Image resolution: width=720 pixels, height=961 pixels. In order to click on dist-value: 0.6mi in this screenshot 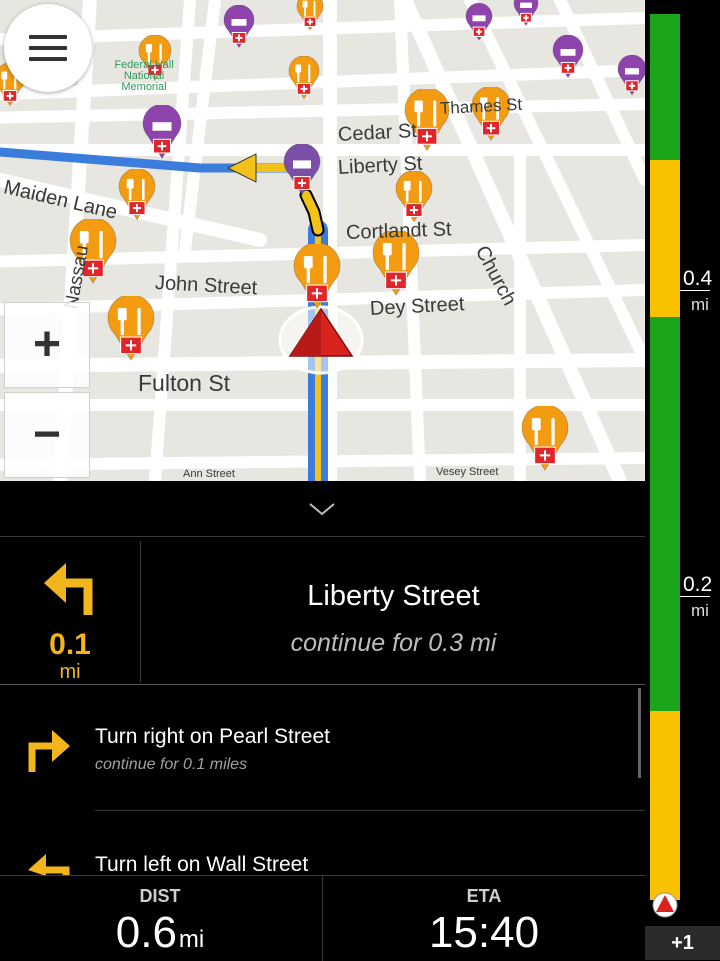, I will do `click(160, 933)`.